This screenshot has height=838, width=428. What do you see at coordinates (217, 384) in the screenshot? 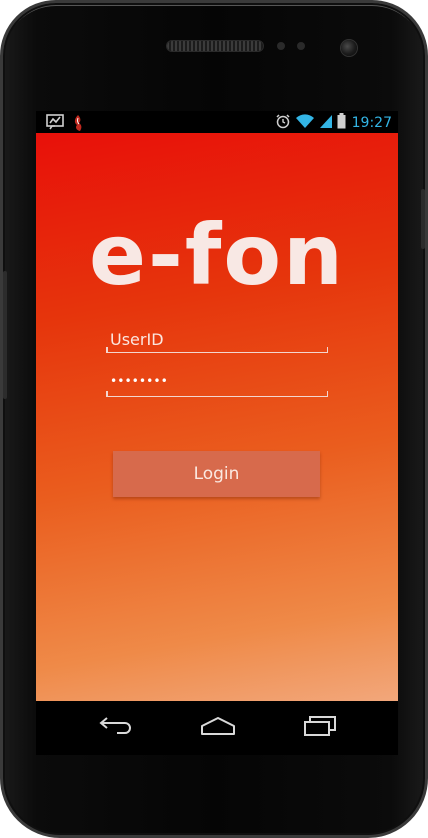
I see `password-field: ••••••••` at bounding box center [217, 384].